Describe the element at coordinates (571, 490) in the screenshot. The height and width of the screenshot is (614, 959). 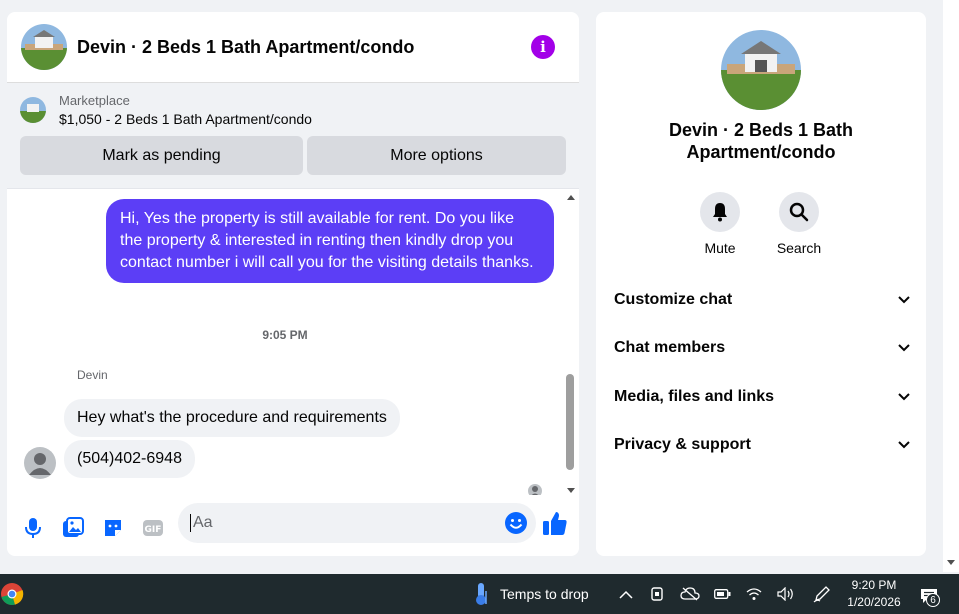
I see `scroll-down-icon` at that location.